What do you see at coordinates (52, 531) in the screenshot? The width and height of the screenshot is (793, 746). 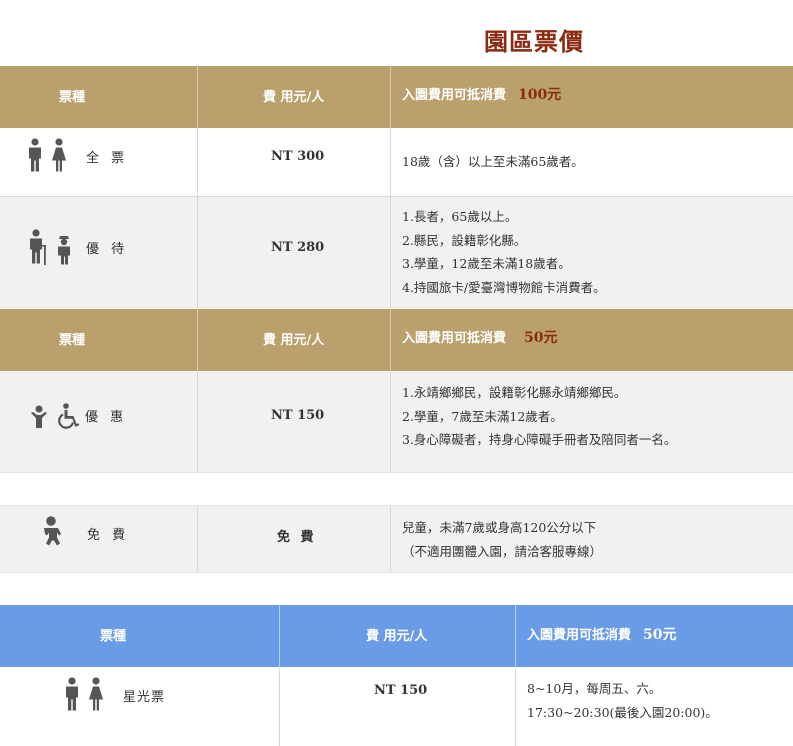 I see `baby-icon` at bounding box center [52, 531].